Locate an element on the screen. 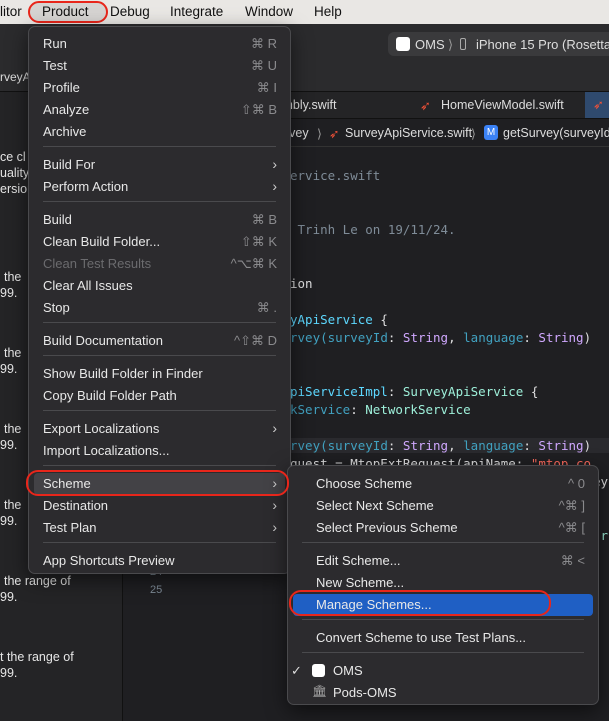  menu-item-label: Pods-OMS is located at coordinates (365, 692).